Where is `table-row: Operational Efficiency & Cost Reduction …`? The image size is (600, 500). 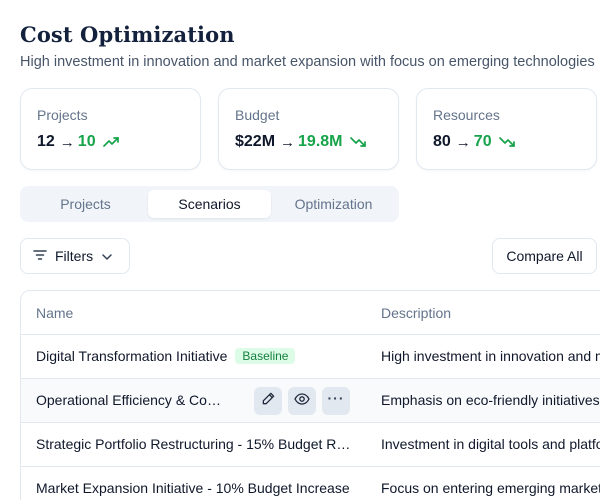
table-row: Operational Efficiency & Cost Reduction … is located at coordinates (310, 401).